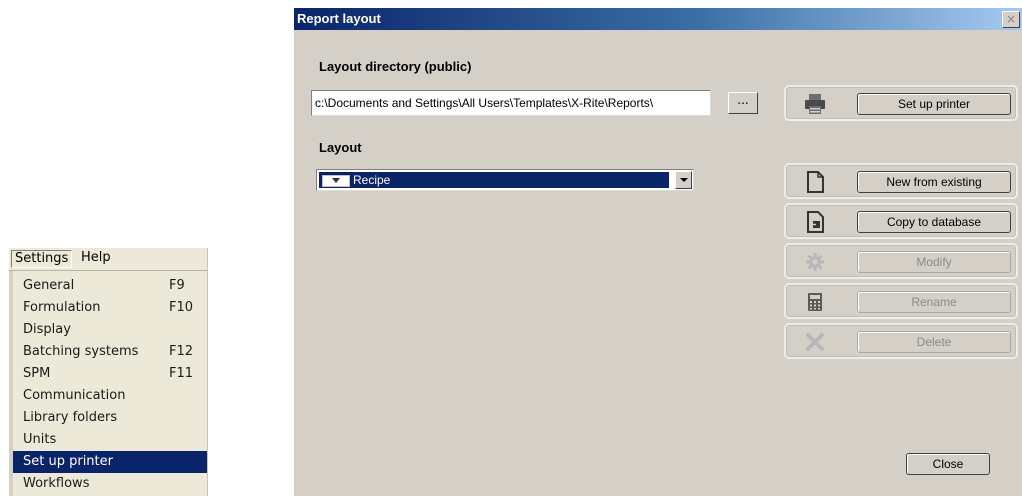  Describe the element at coordinates (62, 307) in the screenshot. I see `menu-item-label: Formulation` at that location.